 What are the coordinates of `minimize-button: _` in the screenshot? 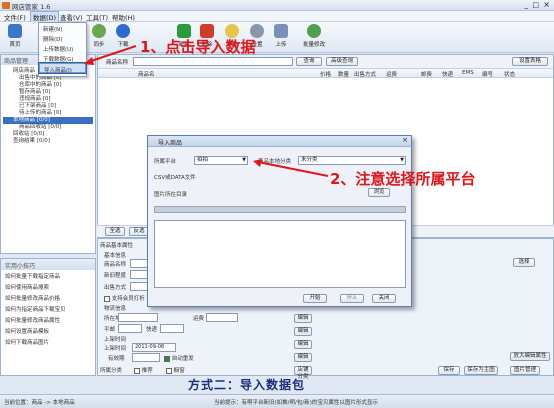 It's located at (527, 5).